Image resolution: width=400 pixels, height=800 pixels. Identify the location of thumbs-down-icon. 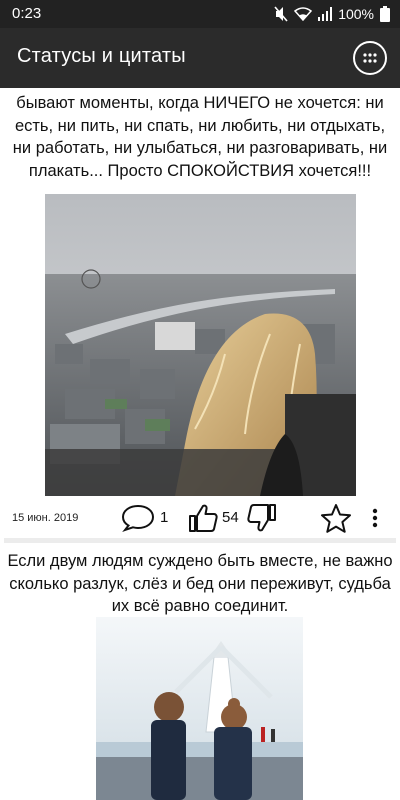
(262, 520).